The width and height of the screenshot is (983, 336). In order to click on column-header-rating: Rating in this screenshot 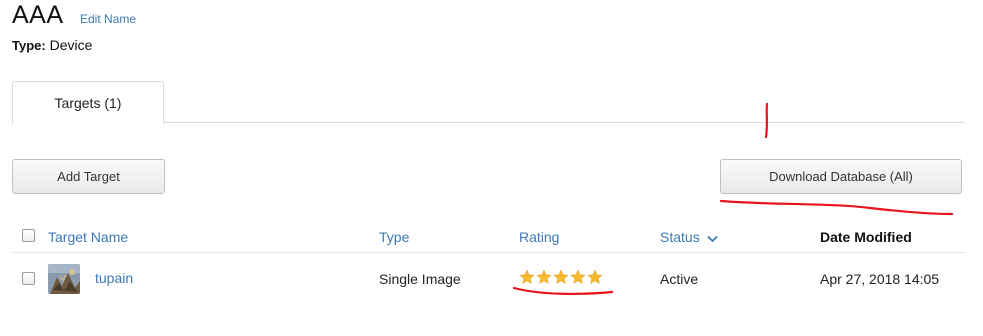, I will do `click(539, 237)`.